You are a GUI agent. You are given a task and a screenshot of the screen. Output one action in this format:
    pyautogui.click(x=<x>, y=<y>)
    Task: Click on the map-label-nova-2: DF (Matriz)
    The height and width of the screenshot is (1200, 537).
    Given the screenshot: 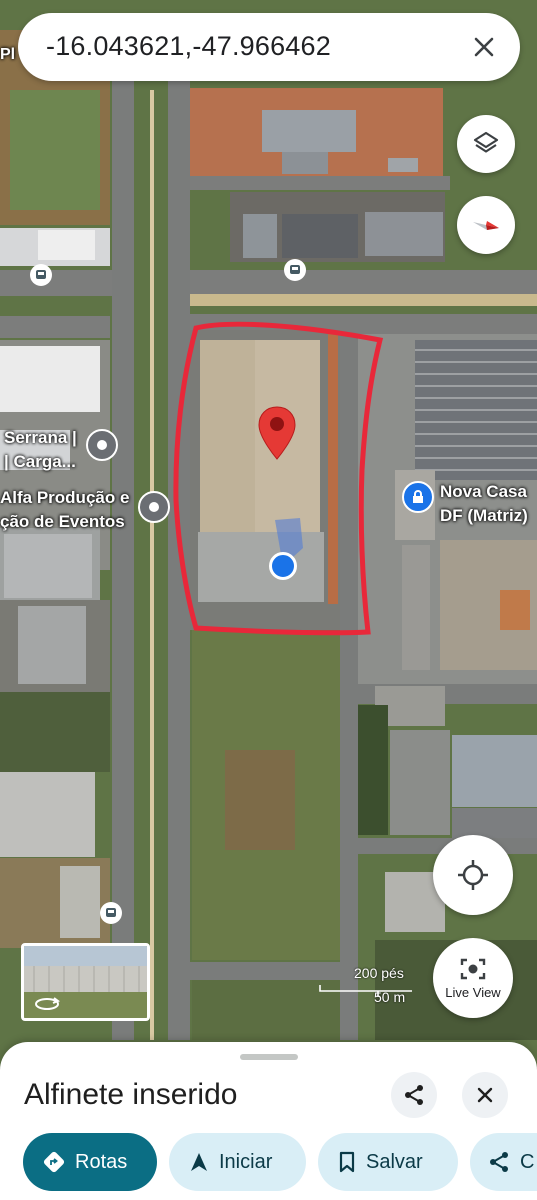 What is the action you would take?
    pyautogui.click(x=484, y=515)
    